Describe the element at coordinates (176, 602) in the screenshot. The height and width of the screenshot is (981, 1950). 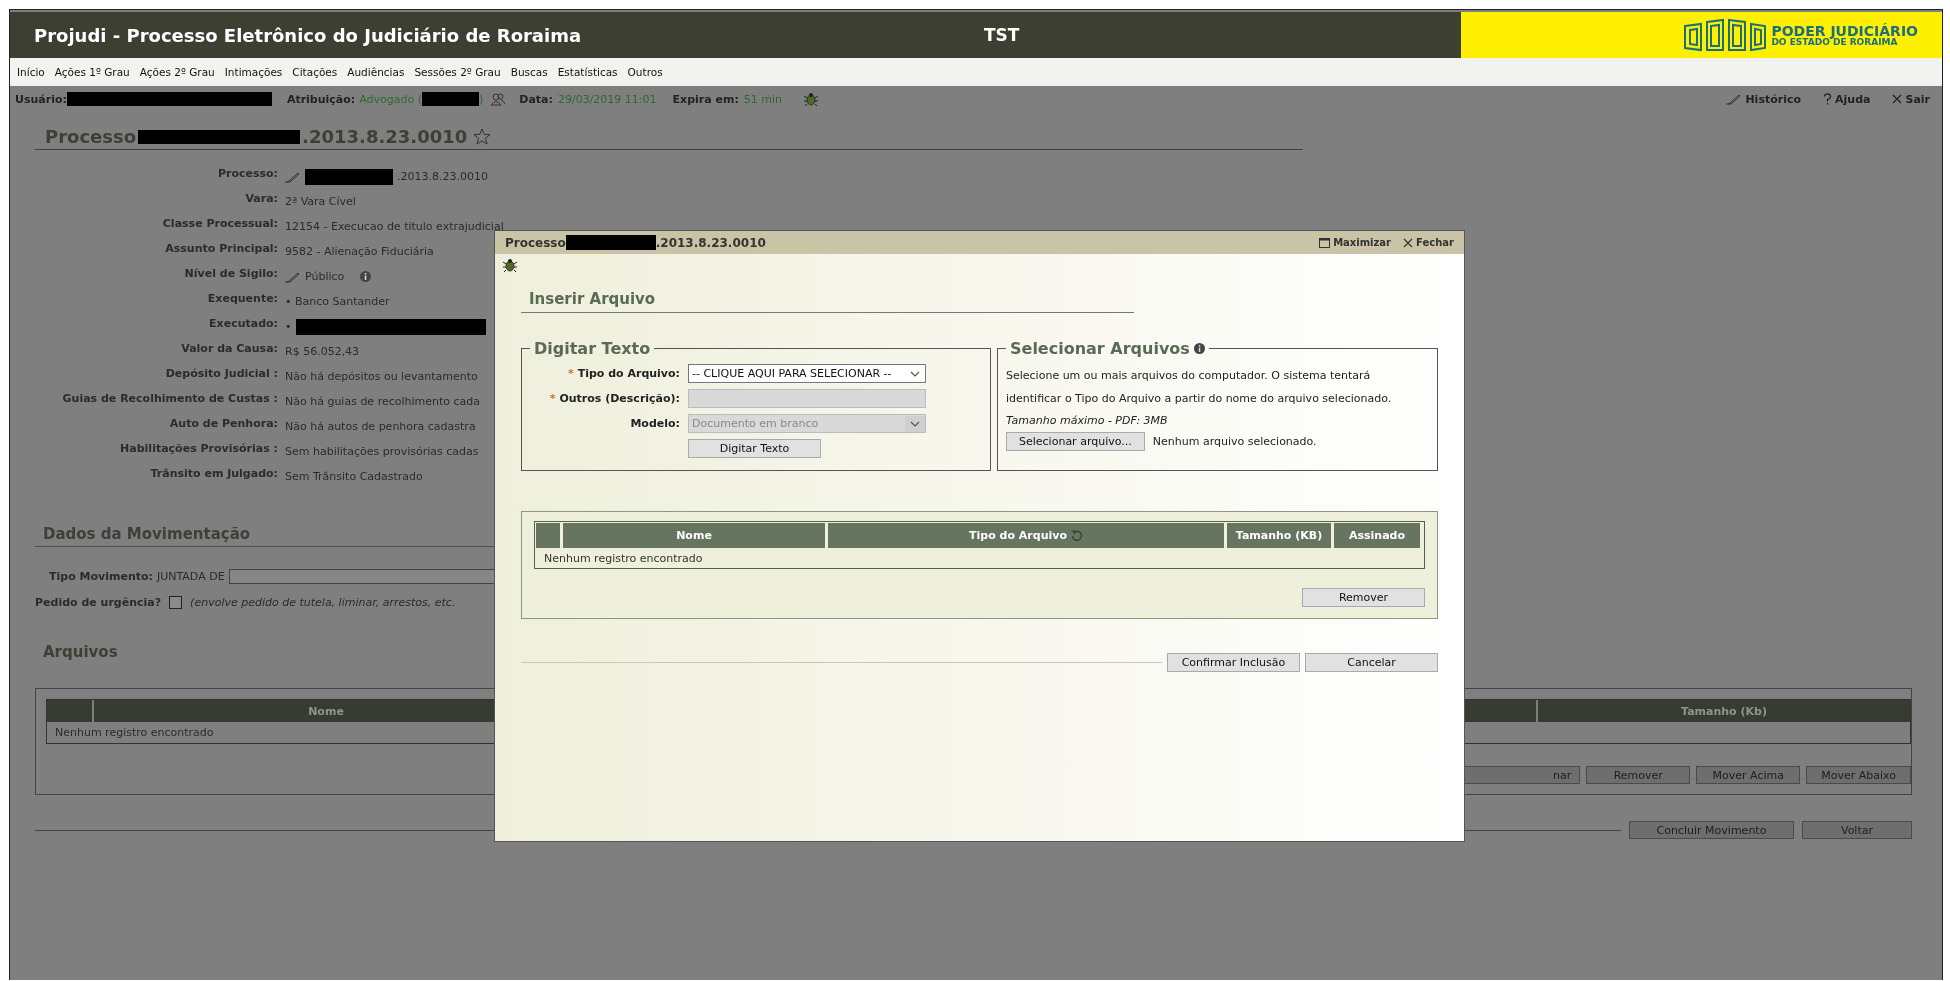
I see `checkbox` at that location.